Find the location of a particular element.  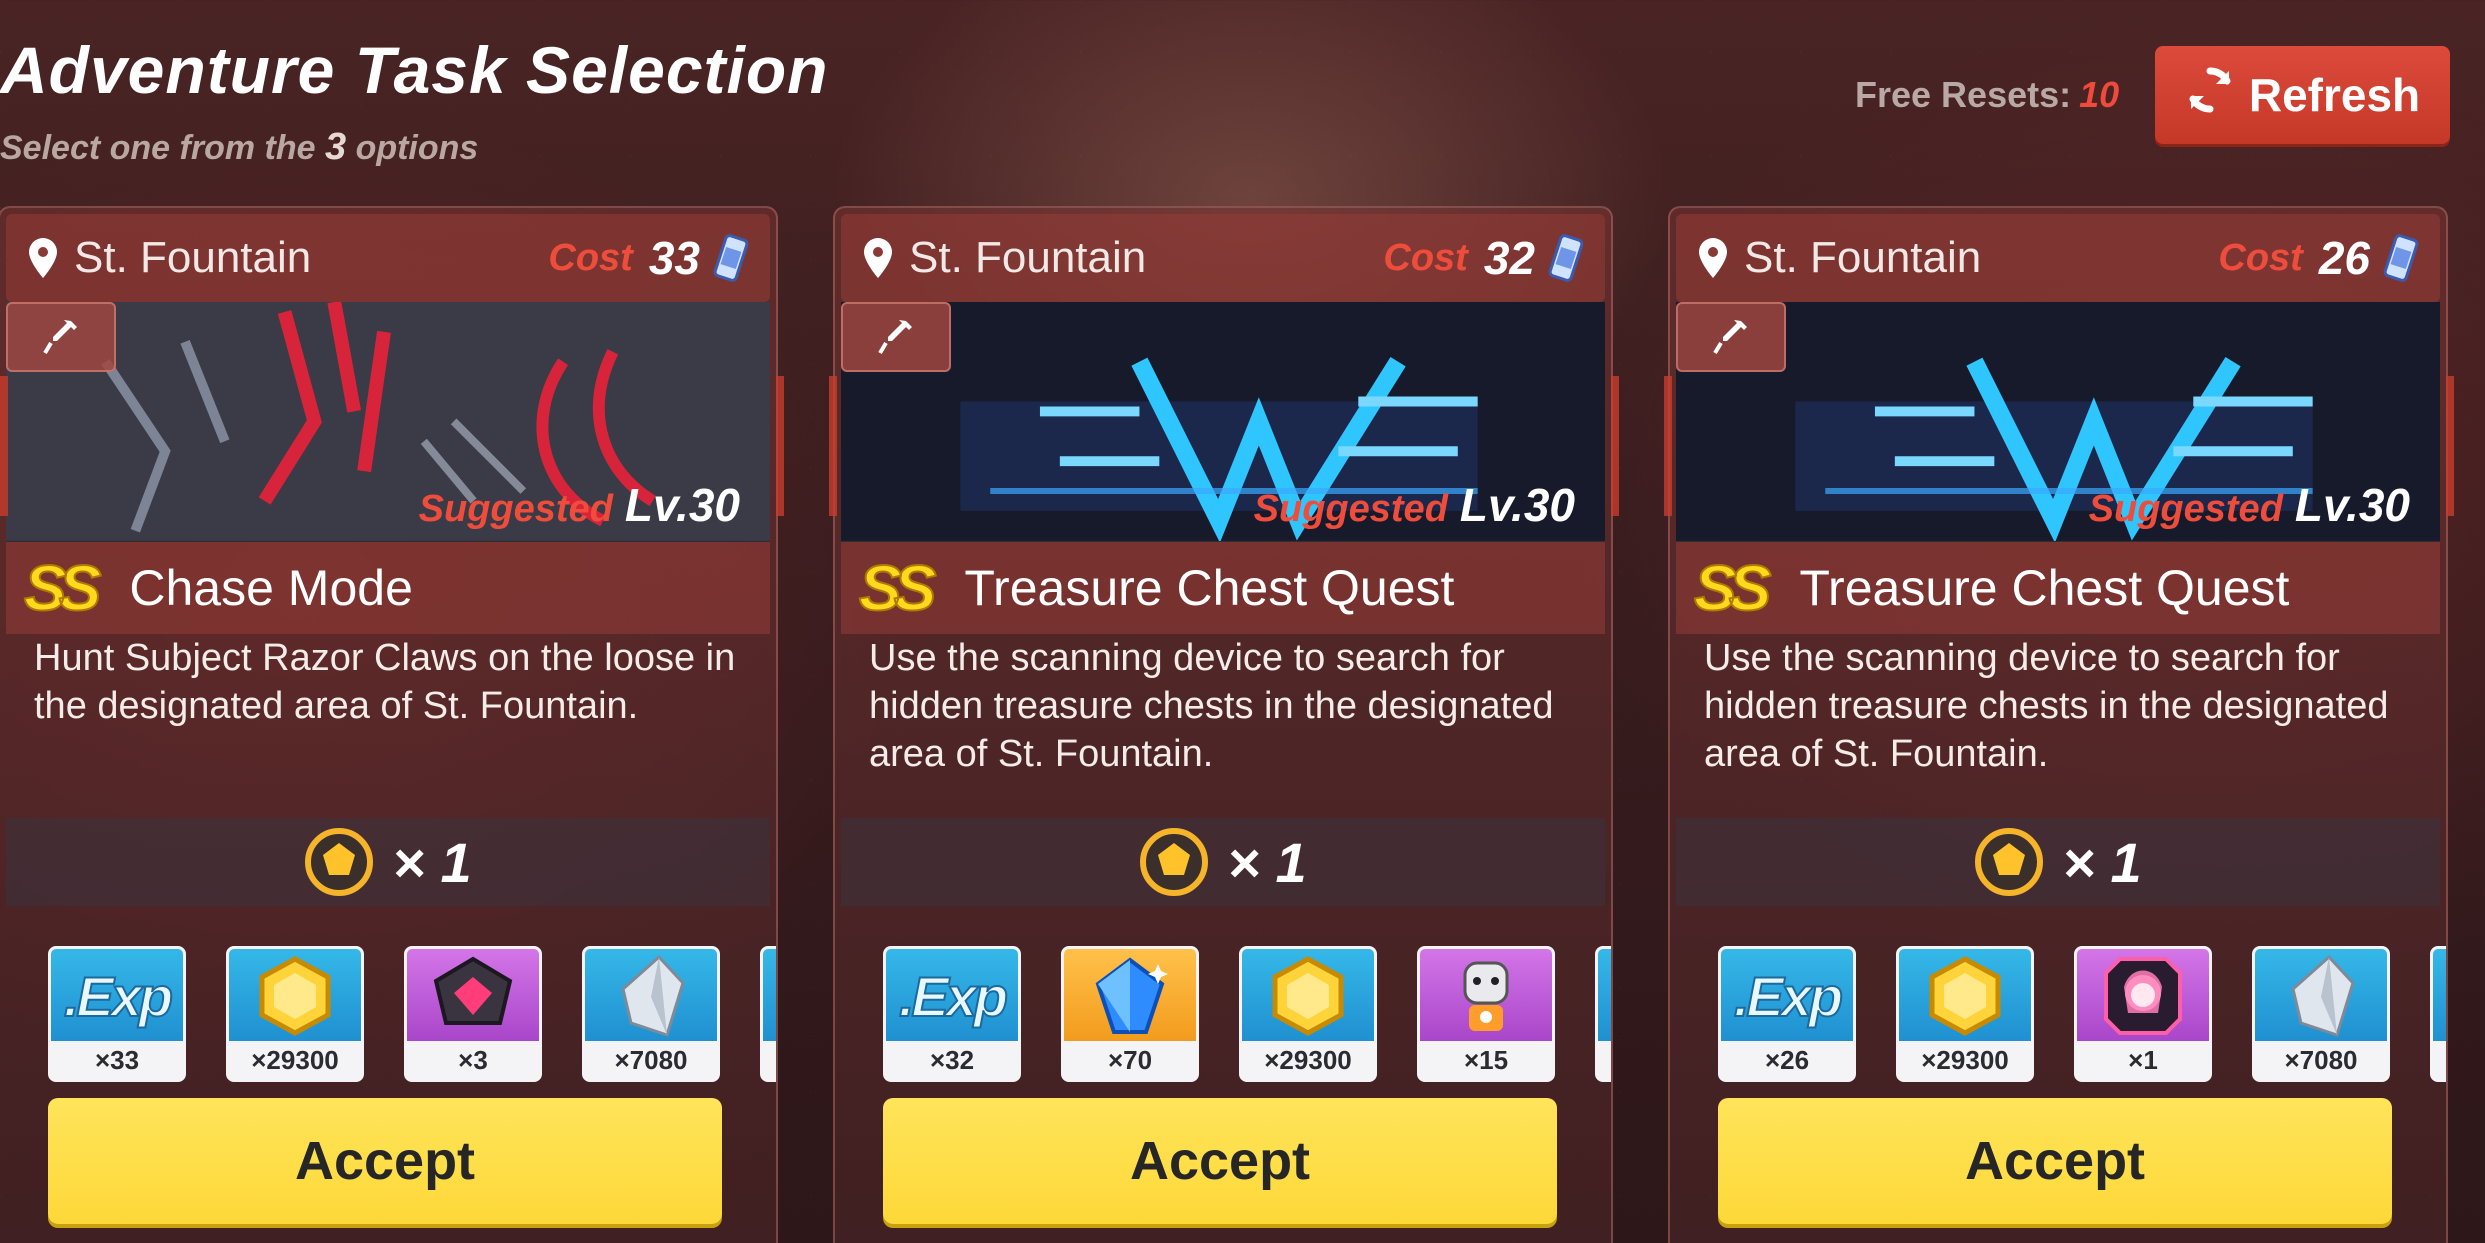

reward-item: ×1 is located at coordinates (2143, 1014).